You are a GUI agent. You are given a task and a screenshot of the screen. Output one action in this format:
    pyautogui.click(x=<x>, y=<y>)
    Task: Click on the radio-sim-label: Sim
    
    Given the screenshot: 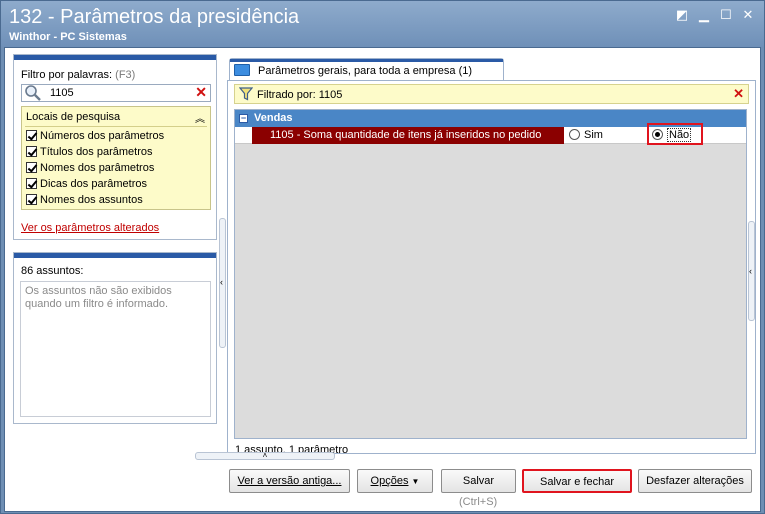 What is the action you would take?
    pyautogui.click(x=593, y=135)
    